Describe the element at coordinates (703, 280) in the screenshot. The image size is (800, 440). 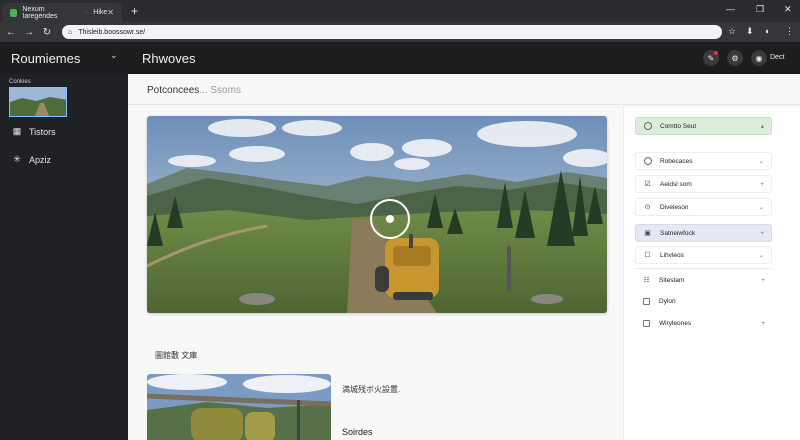
I see `panel-item-sitestam: ☷ Sitestam +` at that location.